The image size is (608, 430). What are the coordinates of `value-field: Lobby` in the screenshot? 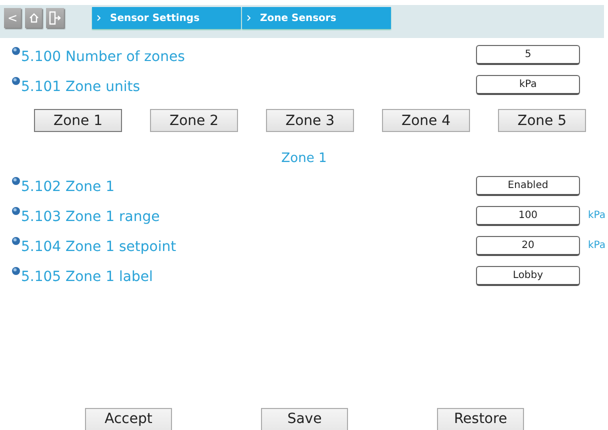 It's located at (528, 276).